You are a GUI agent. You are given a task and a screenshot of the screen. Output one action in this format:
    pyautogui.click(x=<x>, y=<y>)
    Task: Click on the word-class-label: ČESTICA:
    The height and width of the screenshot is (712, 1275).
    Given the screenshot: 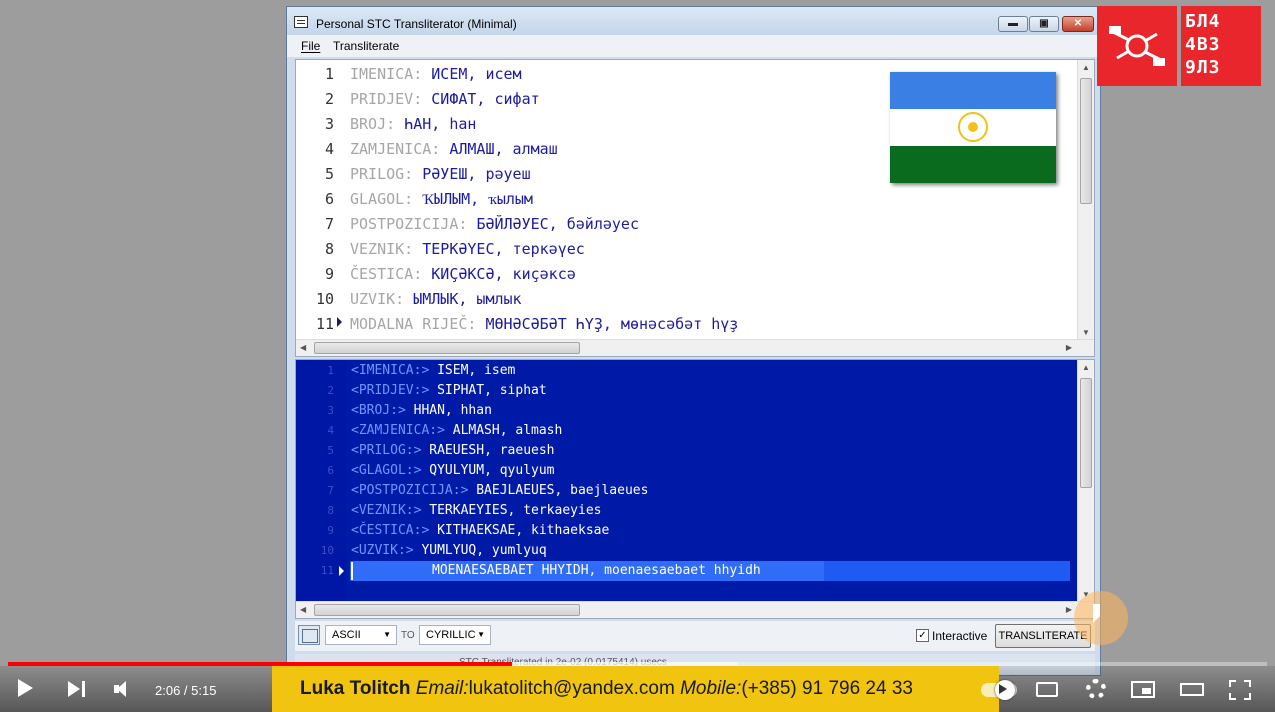 What is the action you would take?
    pyautogui.click(x=386, y=274)
    